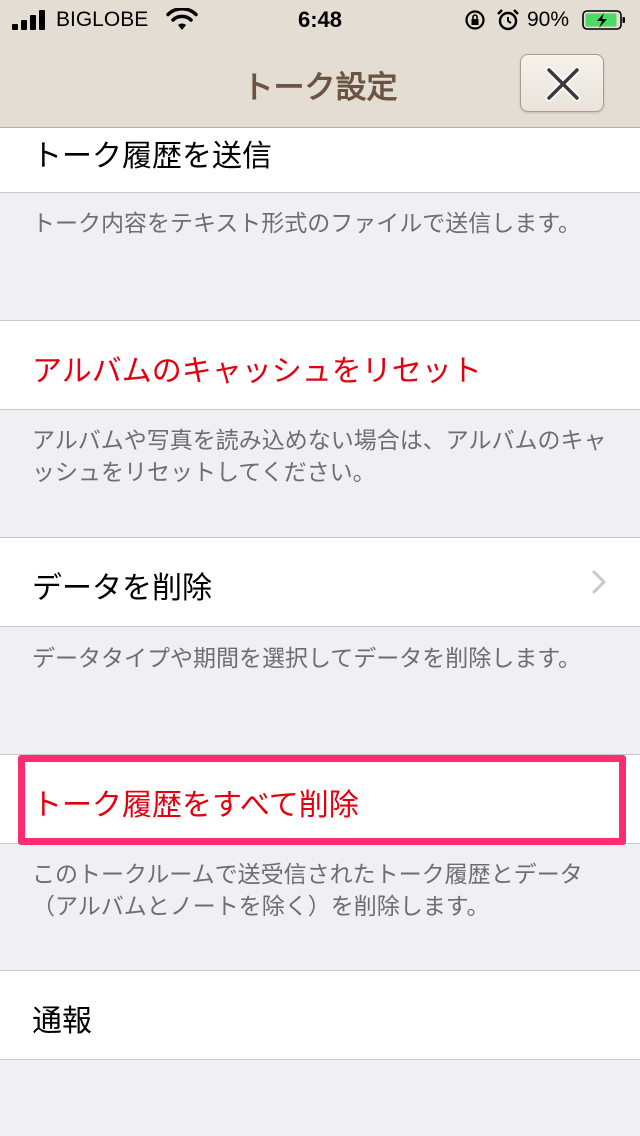 The image size is (640, 1136). What do you see at coordinates (319, 457) in the screenshot?
I see `reset-album-cache-description: アルバムや写真を読み込めない場合は、アルバムのキャッシュをリセットしてください。` at bounding box center [319, 457].